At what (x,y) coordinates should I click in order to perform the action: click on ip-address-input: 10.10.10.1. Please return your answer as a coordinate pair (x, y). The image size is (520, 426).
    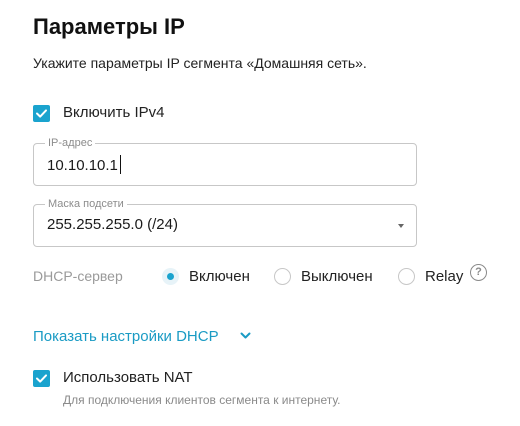
    Looking at the image, I should click on (84, 164).